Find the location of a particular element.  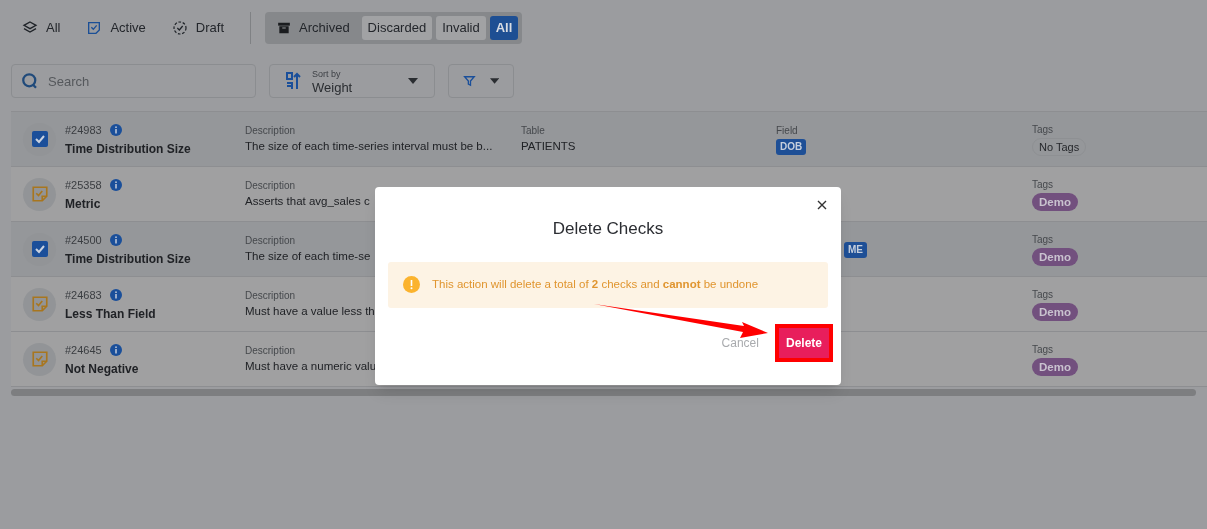

description-text: The size of each time-se is located at coordinates (308, 256).